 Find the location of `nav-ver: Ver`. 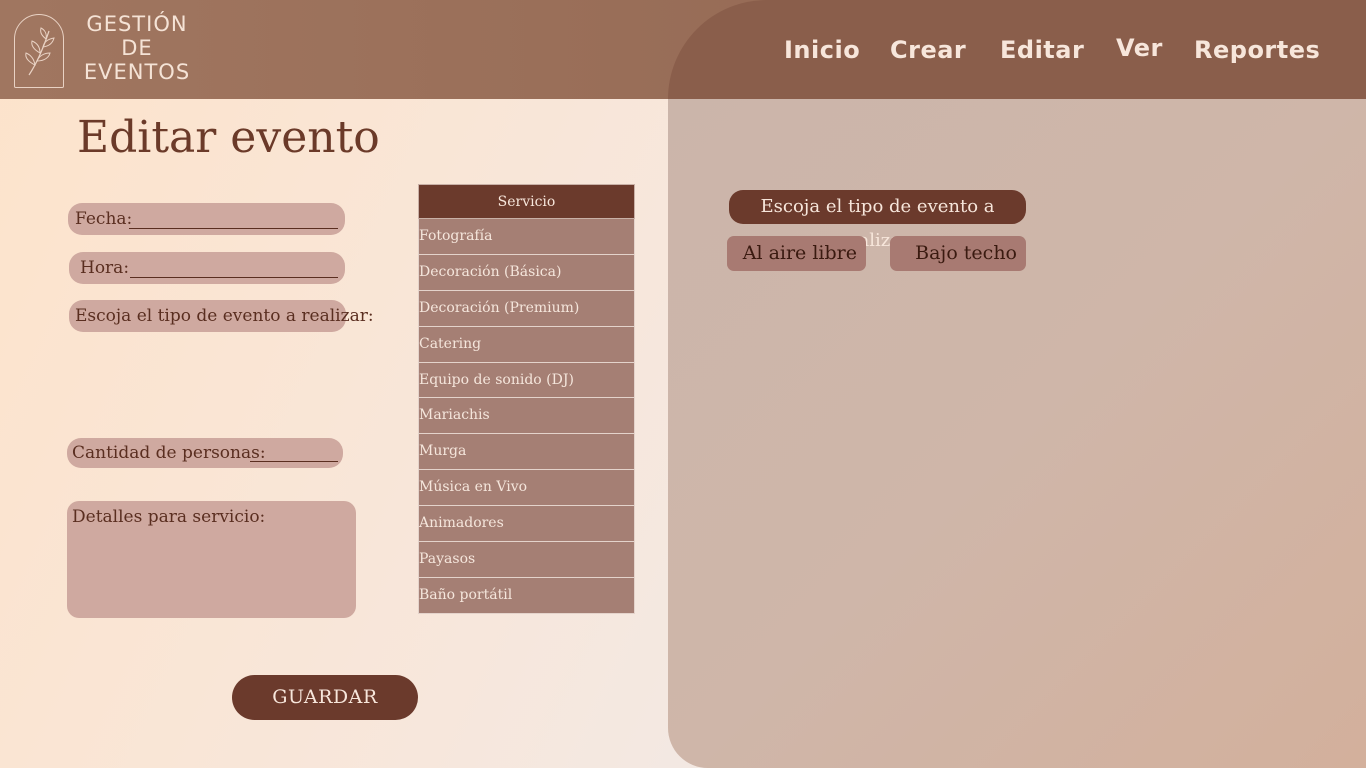

nav-ver: Ver is located at coordinates (1139, 48).